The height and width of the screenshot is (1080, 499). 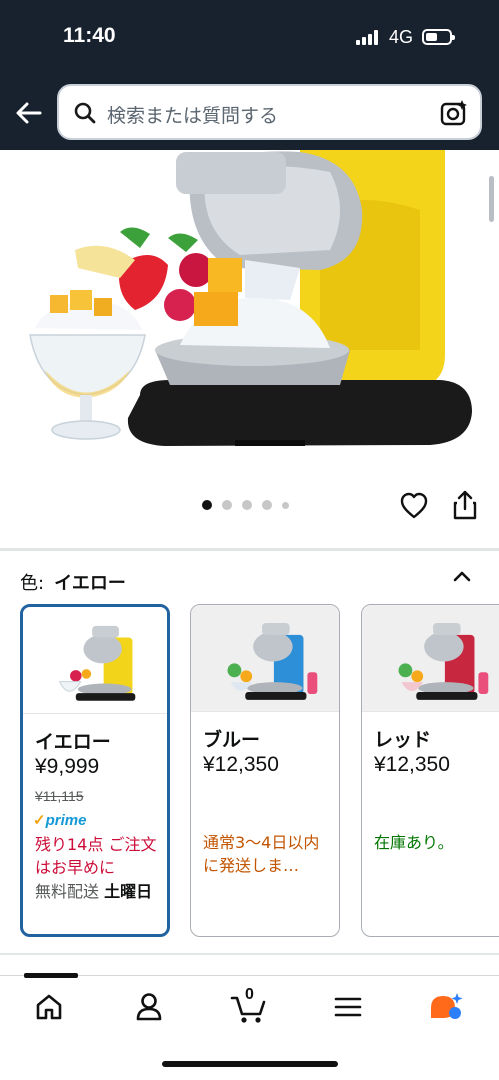 What do you see at coordinates (85, 113) in the screenshot?
I see `search-icon` at bounding box center [85, 113].